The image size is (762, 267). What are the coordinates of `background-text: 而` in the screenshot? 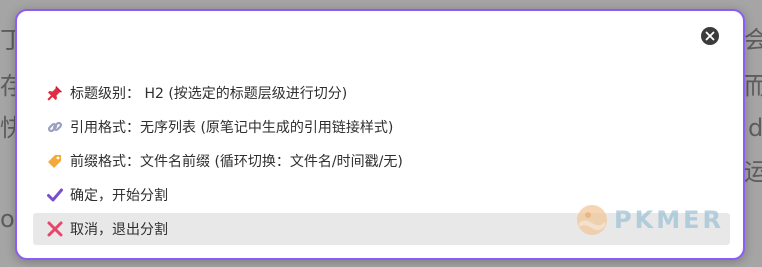 It's located at (753, 86).